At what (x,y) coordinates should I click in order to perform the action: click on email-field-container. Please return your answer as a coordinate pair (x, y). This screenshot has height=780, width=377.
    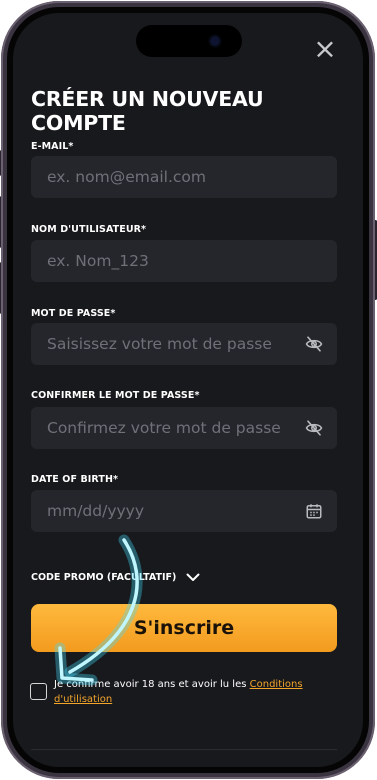
    Looking at the image, I should click on (184, 177).